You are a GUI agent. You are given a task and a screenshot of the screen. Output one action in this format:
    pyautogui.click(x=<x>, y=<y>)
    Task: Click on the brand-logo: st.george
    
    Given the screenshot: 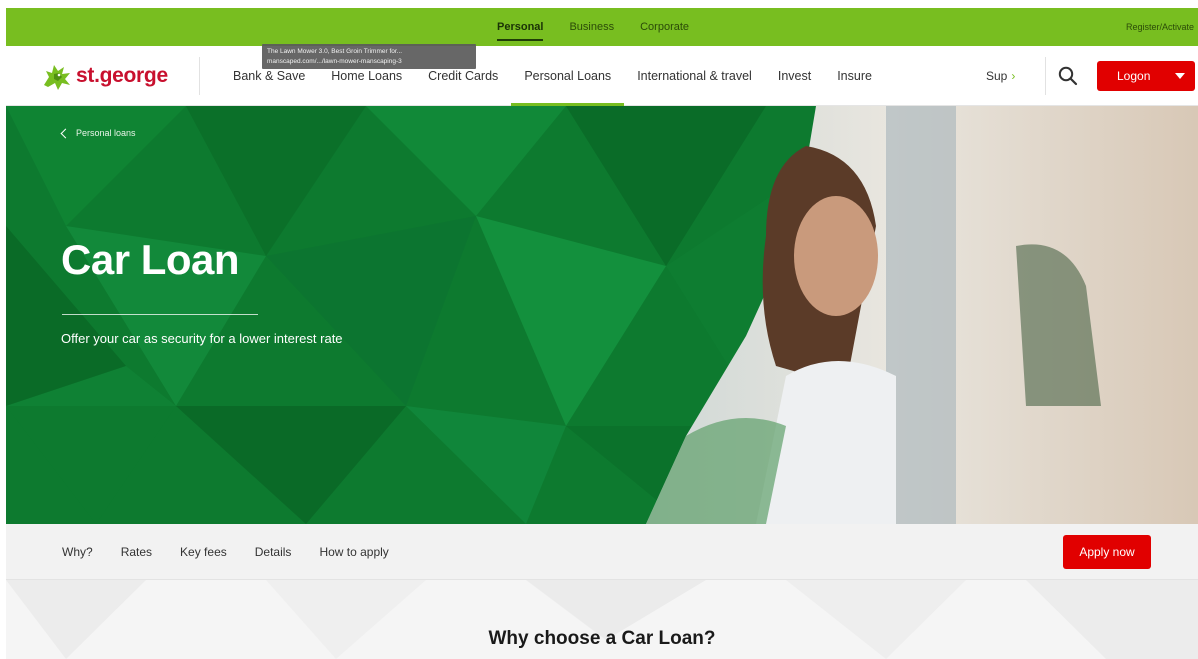 What is the action you would take?
    pyautogui.click(x=104, y=76)
    